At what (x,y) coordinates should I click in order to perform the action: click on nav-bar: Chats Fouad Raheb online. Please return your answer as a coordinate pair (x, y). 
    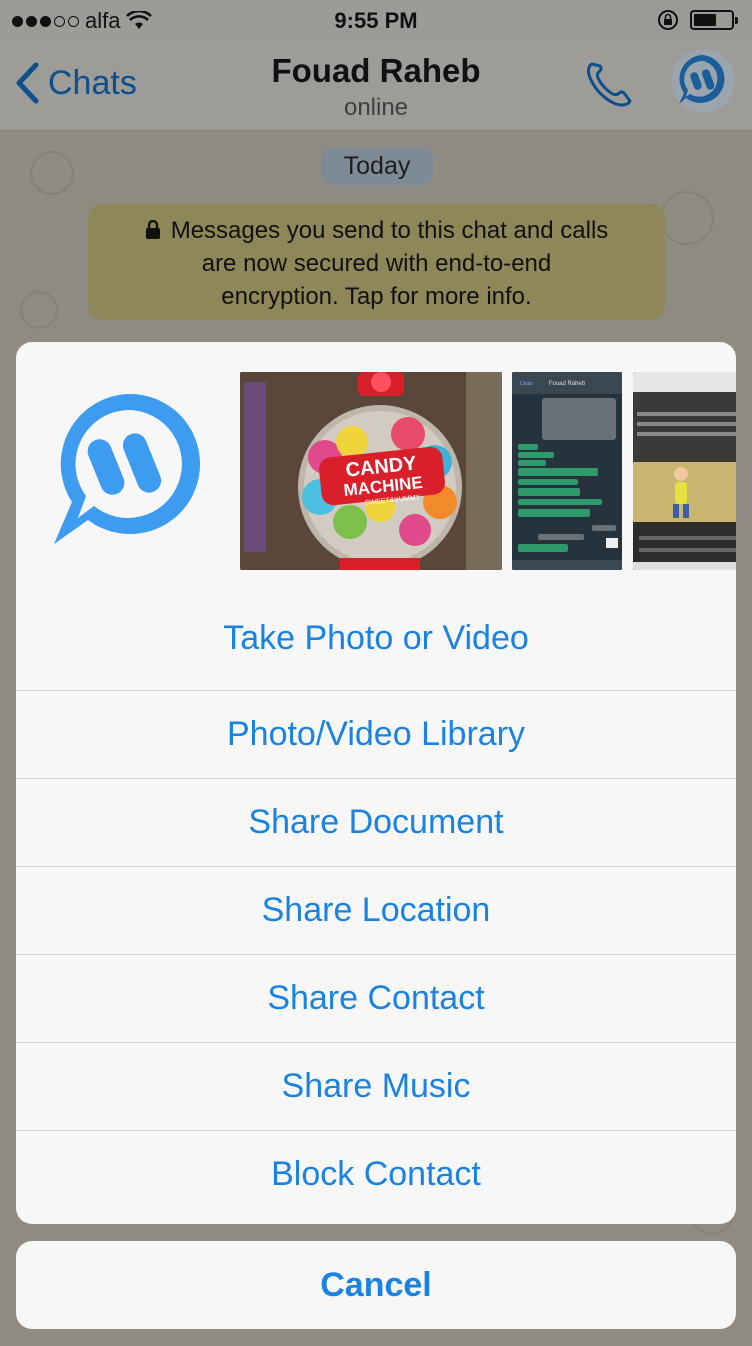
    Looking at the image, I should click on (376, 85).